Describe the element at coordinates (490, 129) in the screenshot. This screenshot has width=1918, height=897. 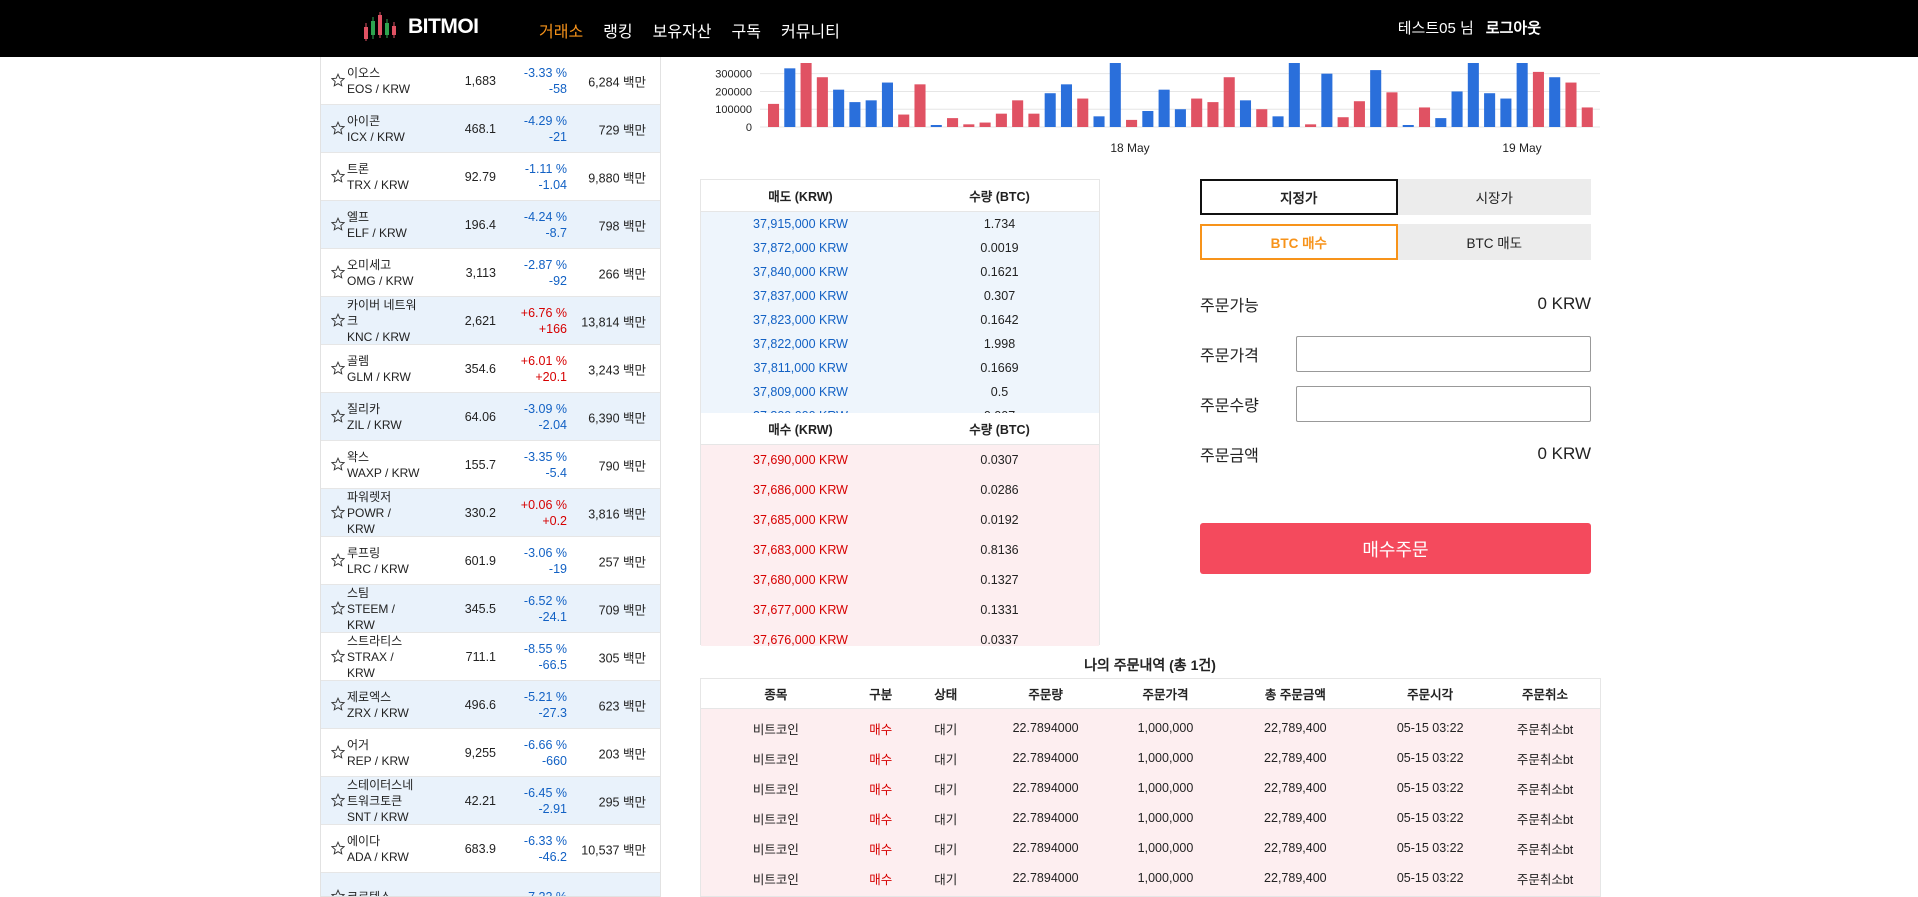
I see `coin-row: 아이콘 ICX / KRW 468.1 -4.29 % -21 729 백만` at that location.